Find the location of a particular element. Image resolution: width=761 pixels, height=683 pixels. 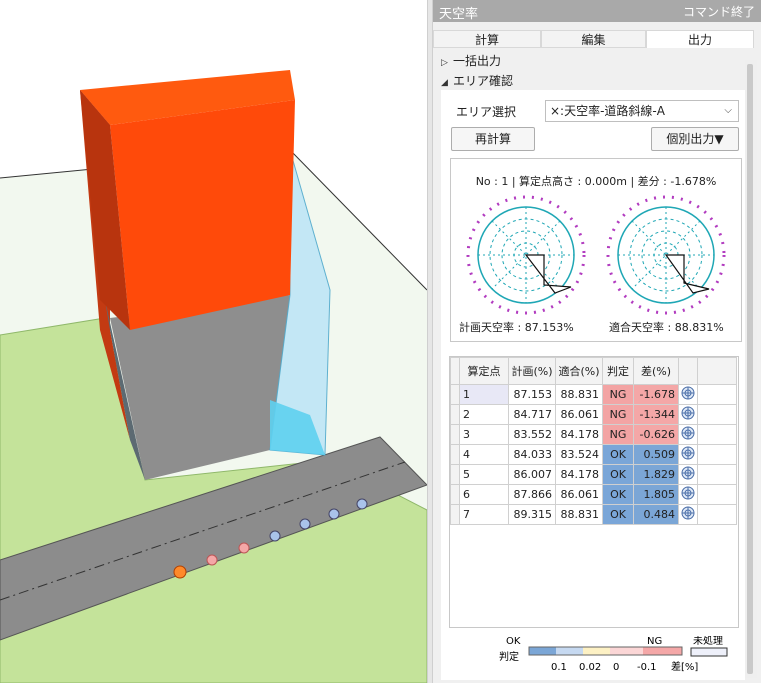

cell-diff: -1.678 is located at coordinates (656, 394).